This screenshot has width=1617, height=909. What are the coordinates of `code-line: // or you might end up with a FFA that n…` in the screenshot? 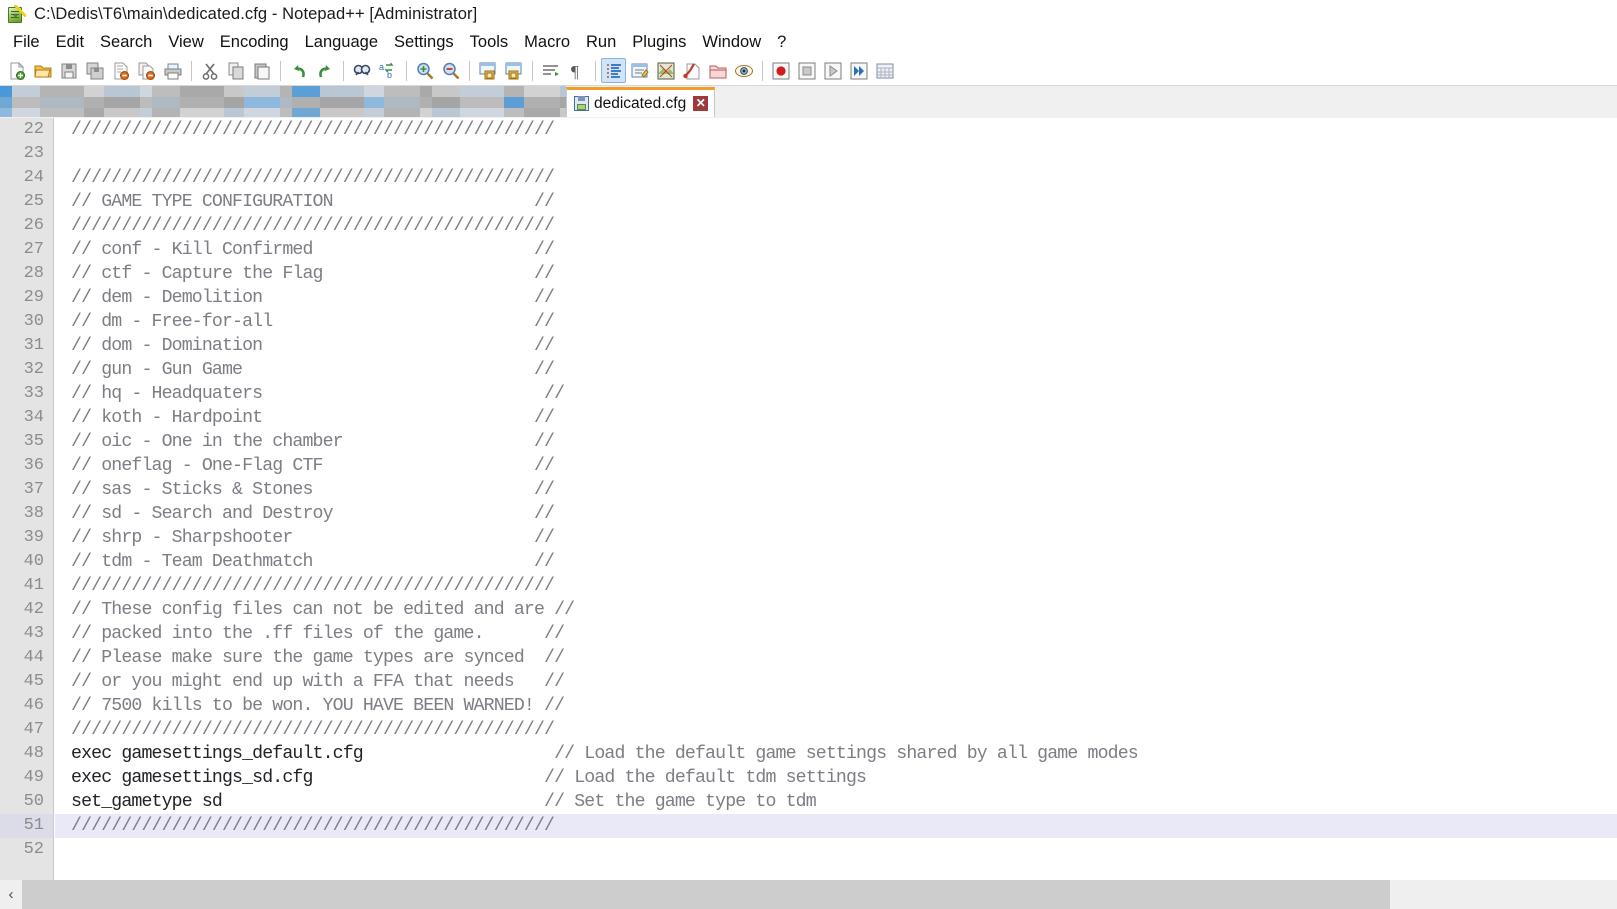 It's located at (836, 682).